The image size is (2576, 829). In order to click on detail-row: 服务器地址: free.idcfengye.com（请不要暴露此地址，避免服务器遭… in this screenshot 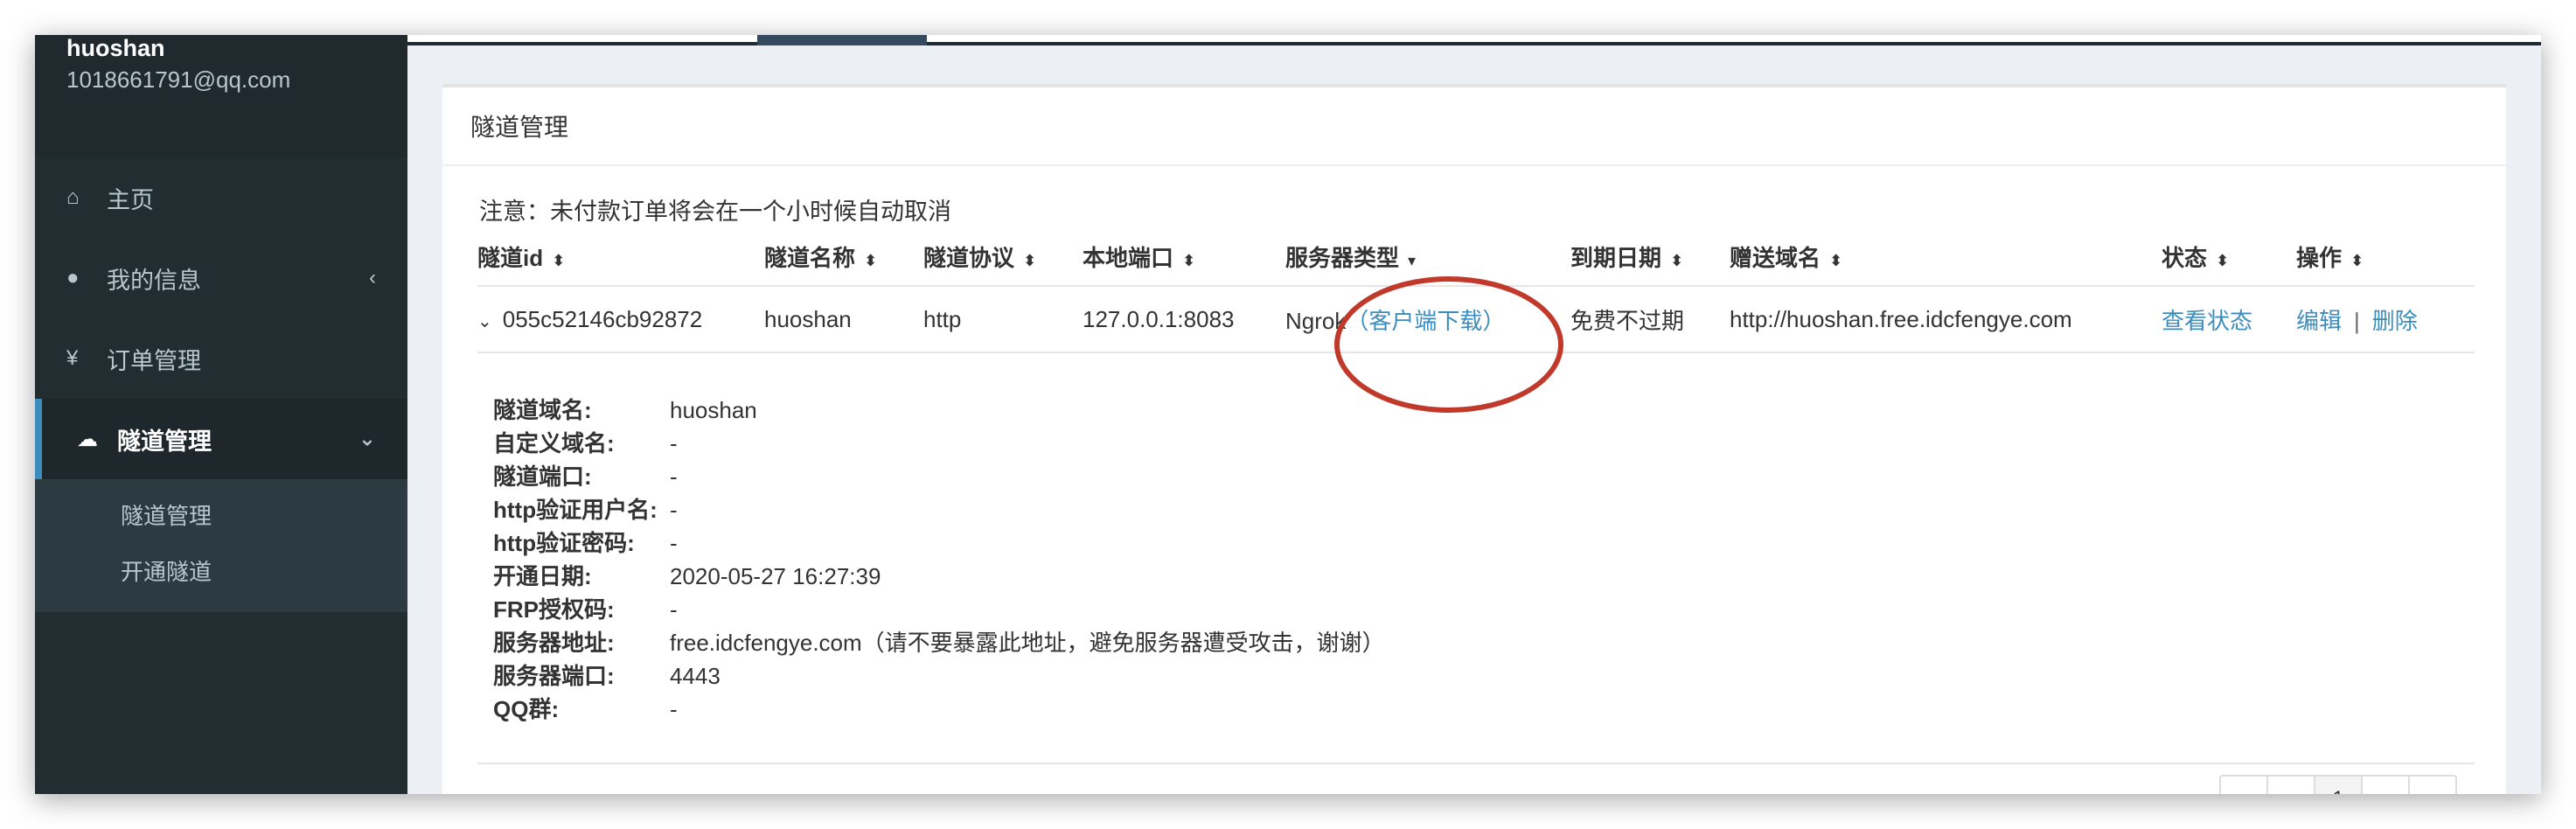, I will do `click(939, 642)`.